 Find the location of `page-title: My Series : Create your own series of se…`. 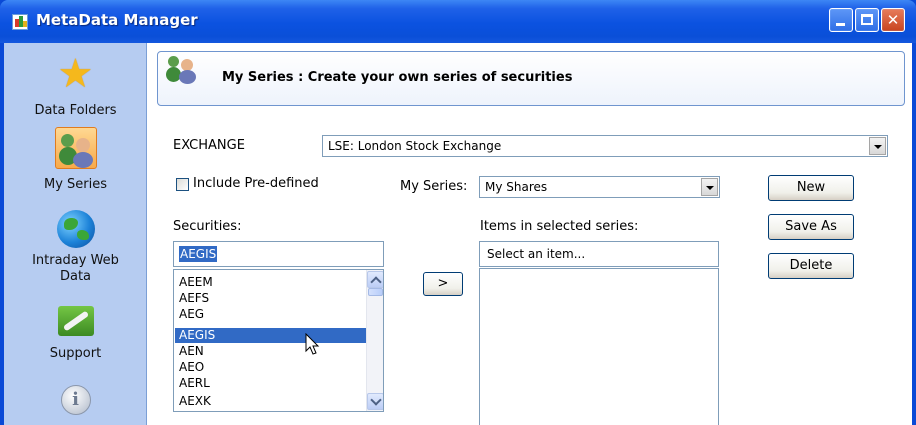

page-title: My Series : Create your own series of se… is located at coordinates (397, 77).